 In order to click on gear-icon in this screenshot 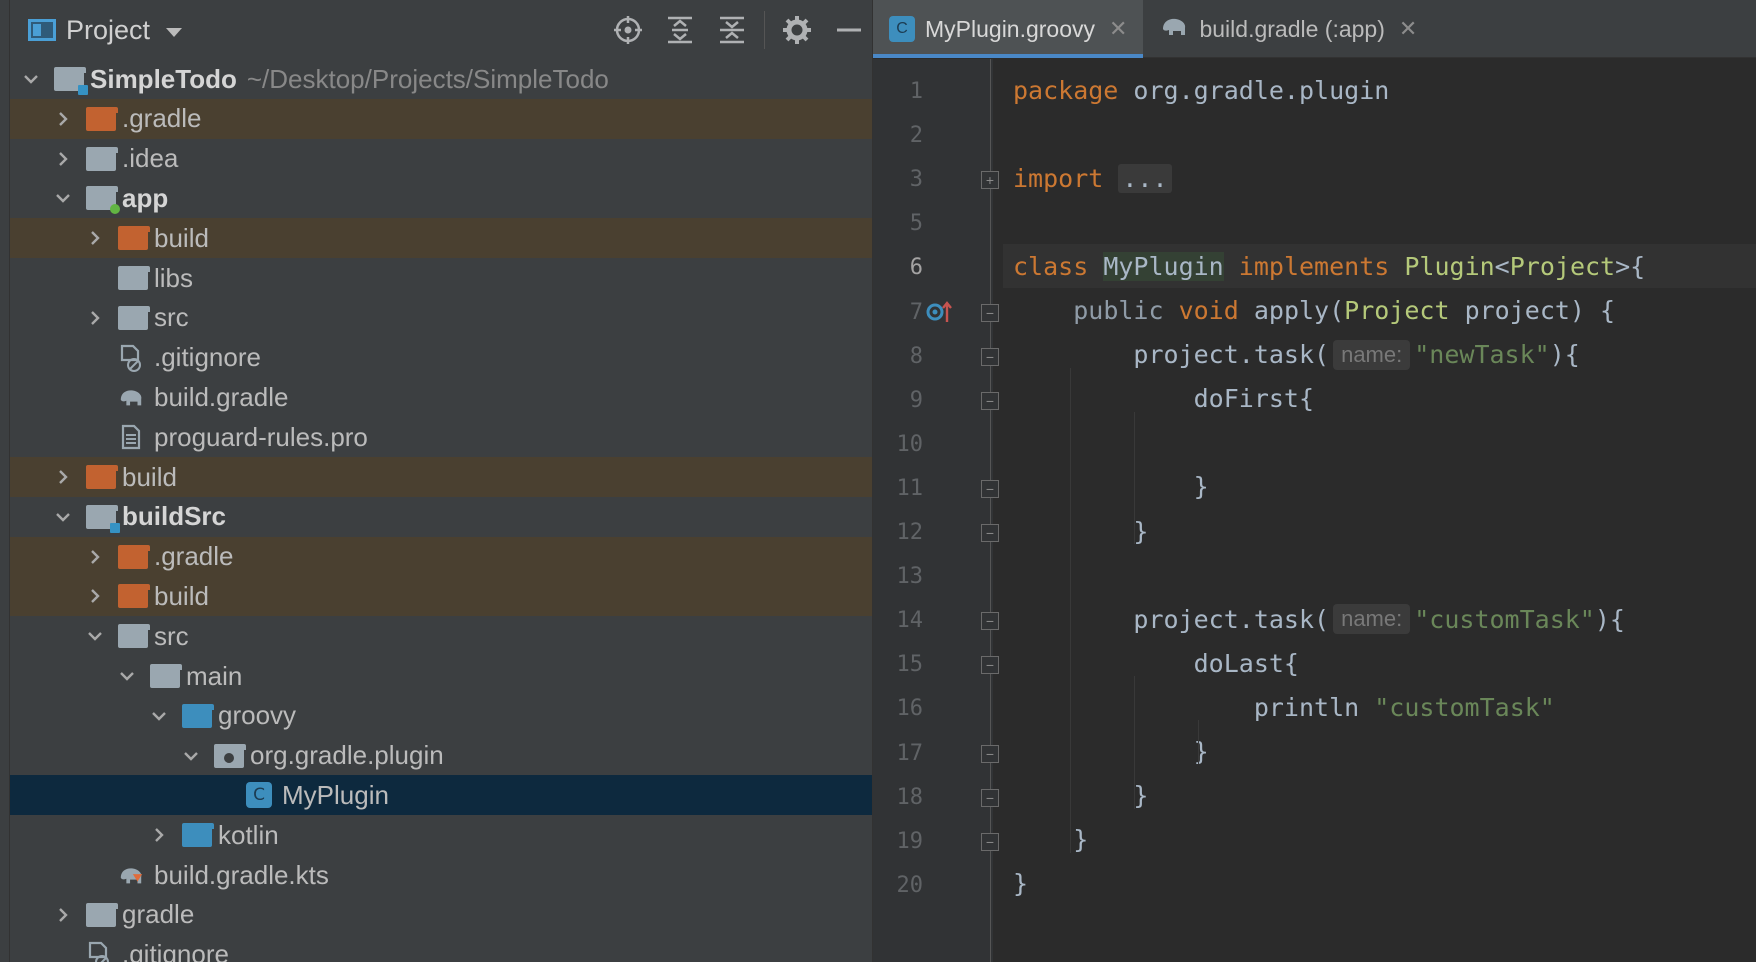, I will do `click(797, 30)`.